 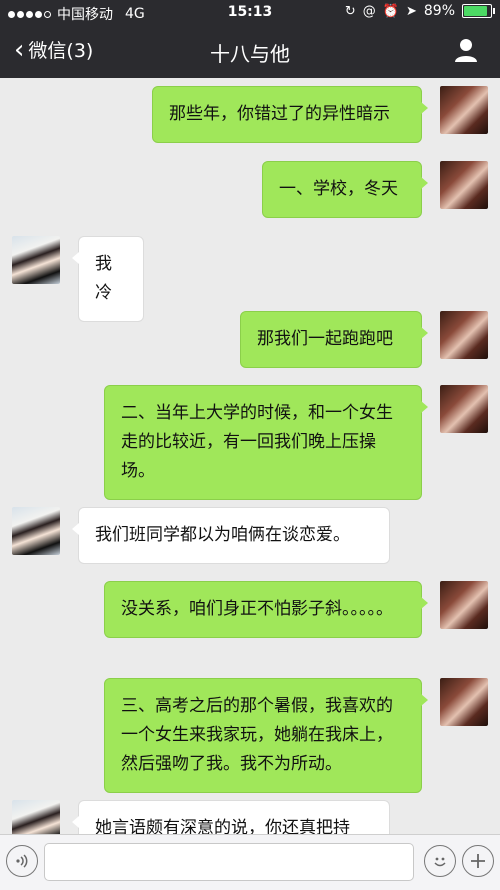 What do you see at coordinates (350, 11) in the screenshot?
I see `rotation-lock-icon: ↻` at bounding box center [350, 11].